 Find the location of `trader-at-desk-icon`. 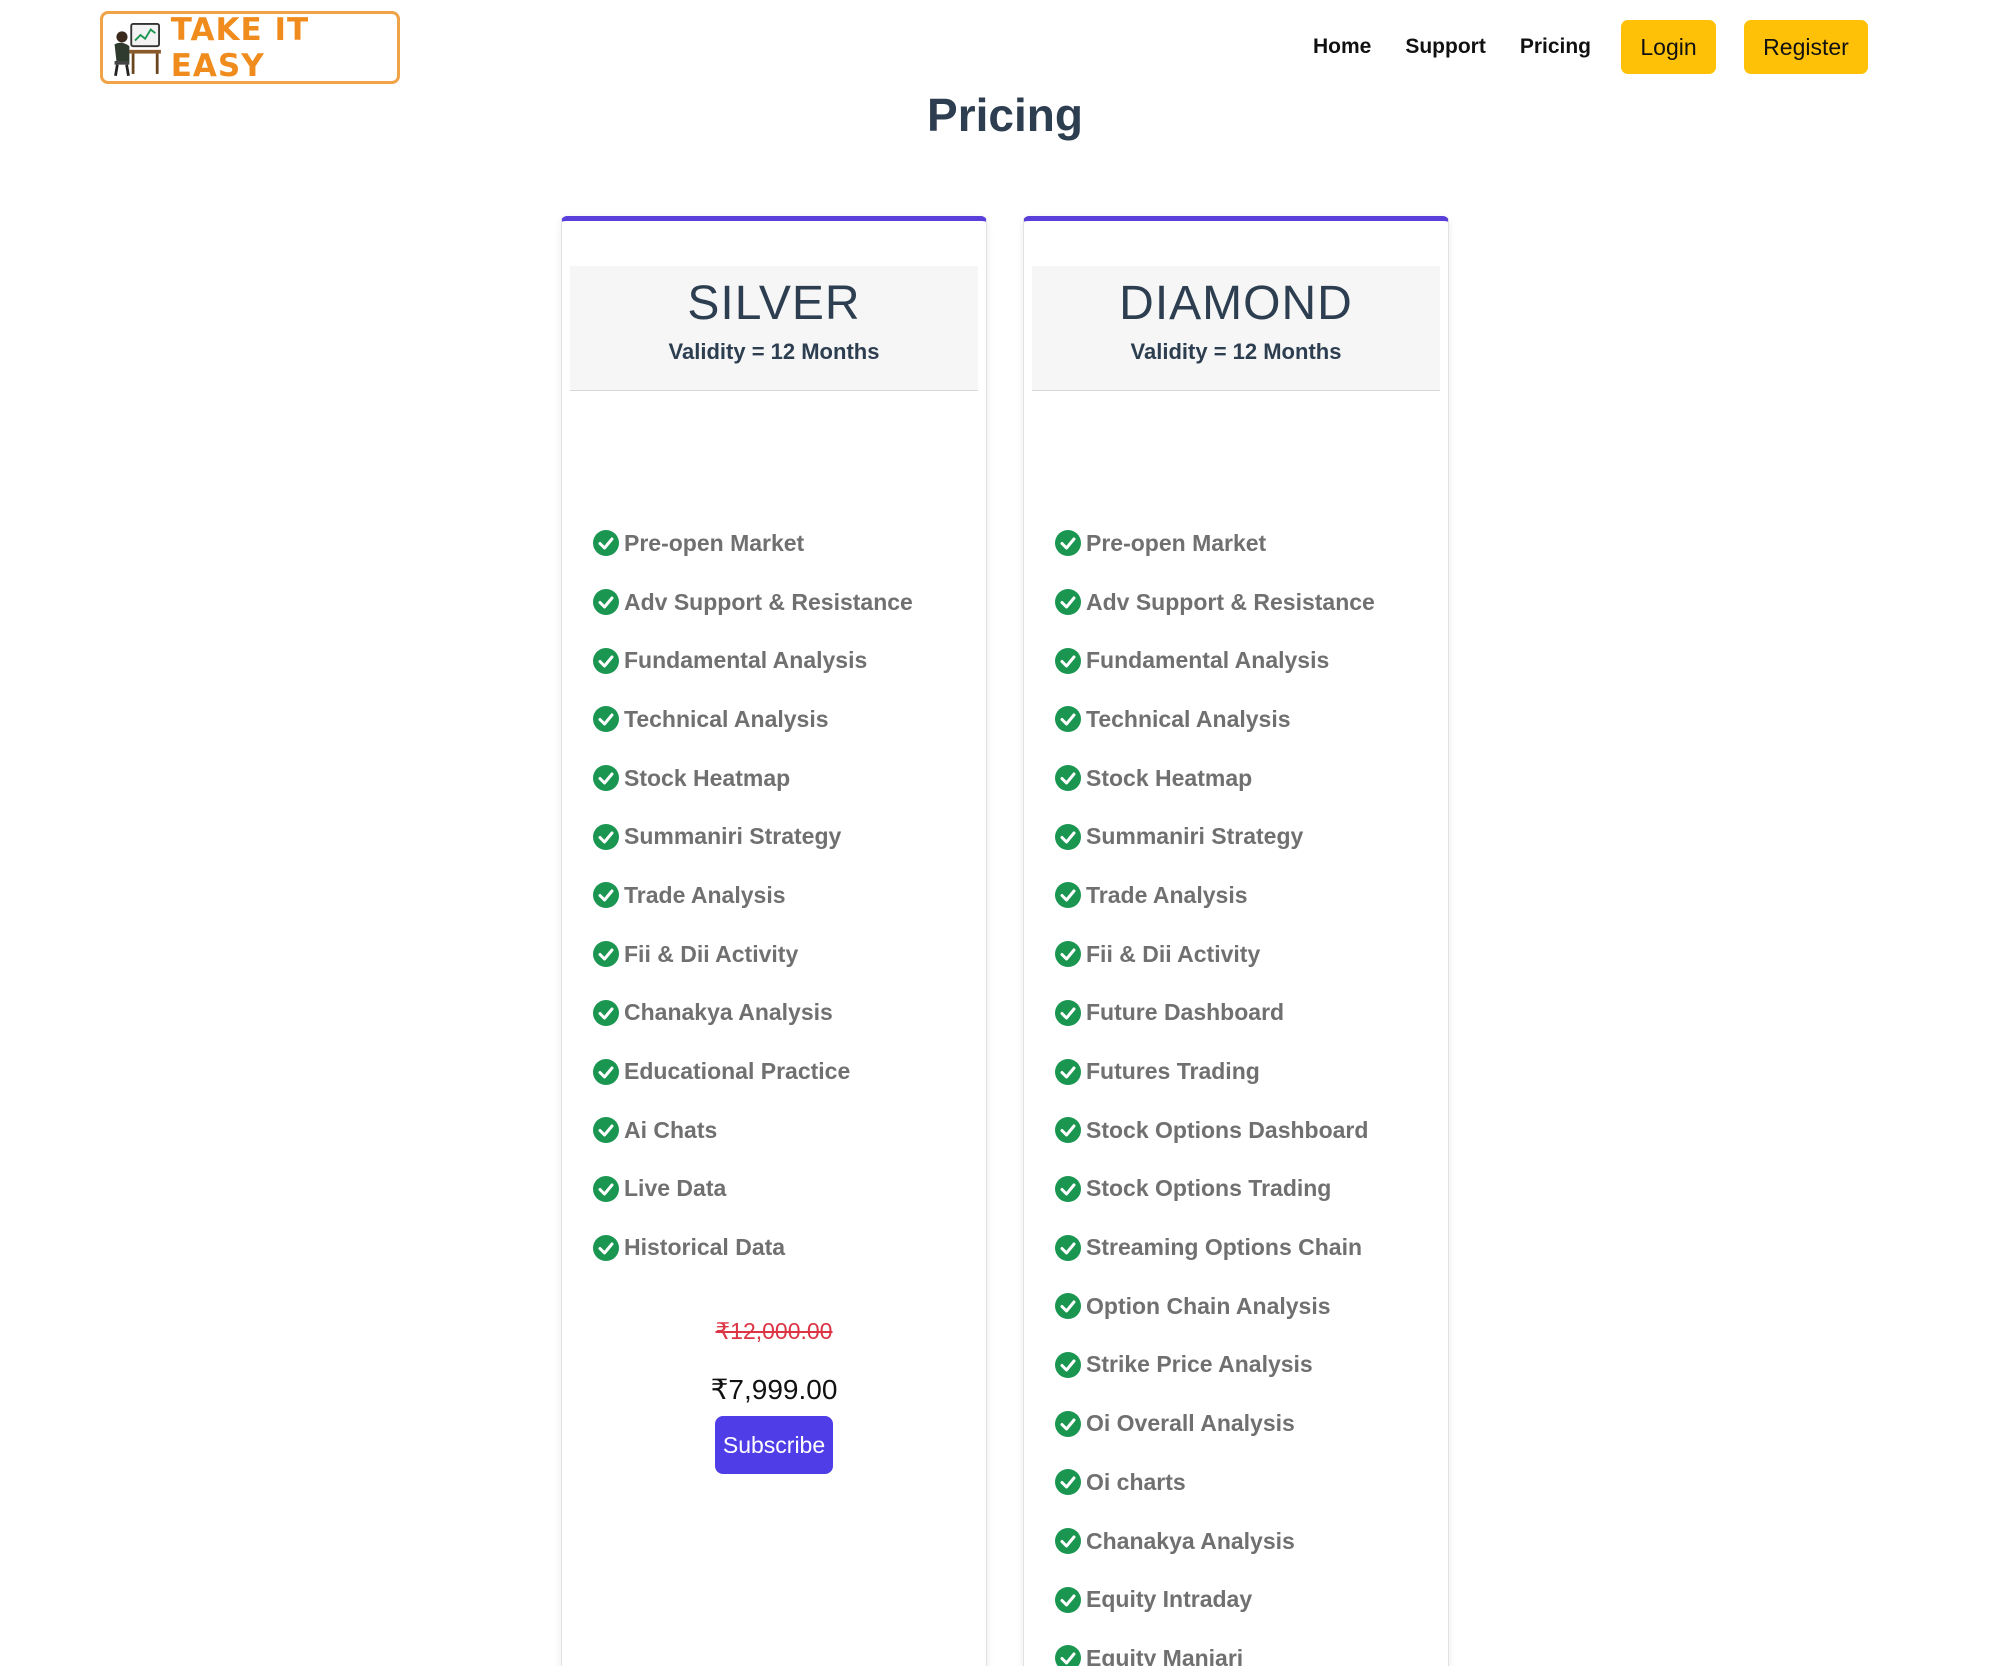

trader-at-desk-icon is located at coordinates (137, 49).